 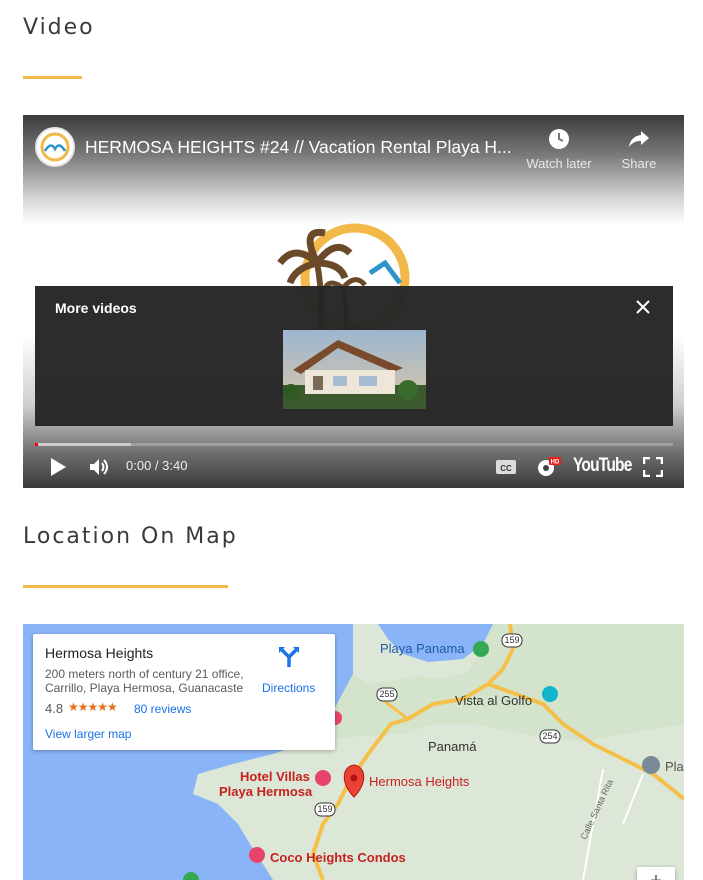 What do you see at coordinates (157, 465) in the screenshot?
I see `time-display: 0:00 / 3:40` at bounding box center [157, 465].